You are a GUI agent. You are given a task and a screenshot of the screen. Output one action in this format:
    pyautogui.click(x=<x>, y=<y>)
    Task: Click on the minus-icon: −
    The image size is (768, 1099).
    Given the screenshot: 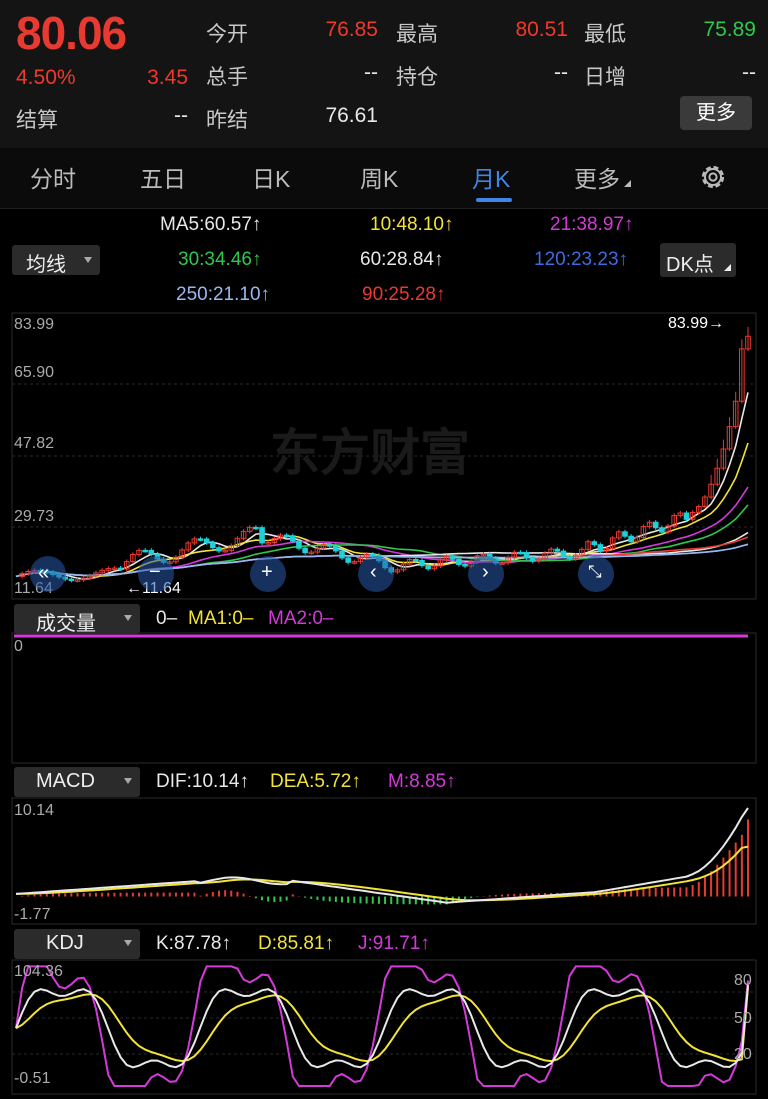 What is the action you would take?
    pyautogui.click(x=155, y=572)
    